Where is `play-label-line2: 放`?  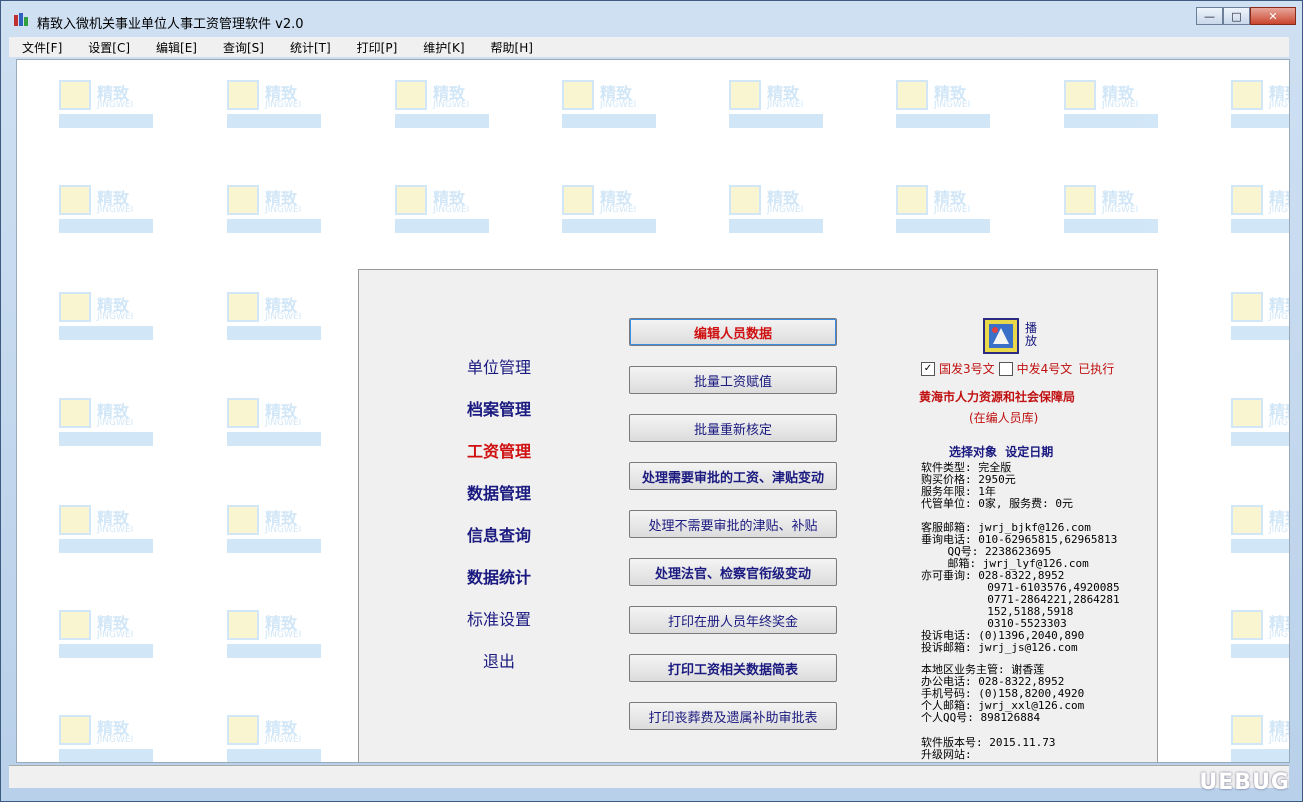
play-label-line2: 放 is located at coordinates (1031, 341).